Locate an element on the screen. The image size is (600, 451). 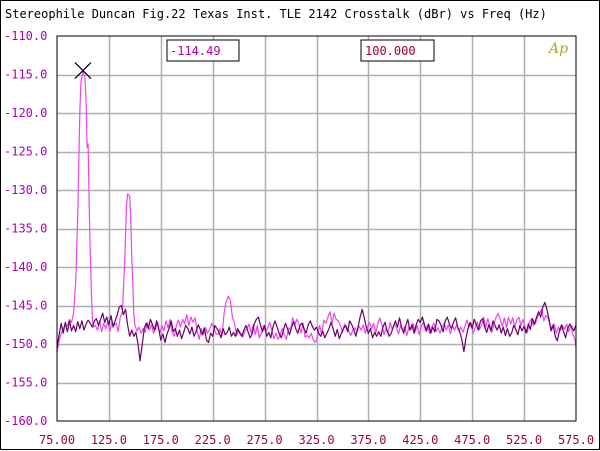
x-tick-label: 525.0 is located at coordinates (524, 440).